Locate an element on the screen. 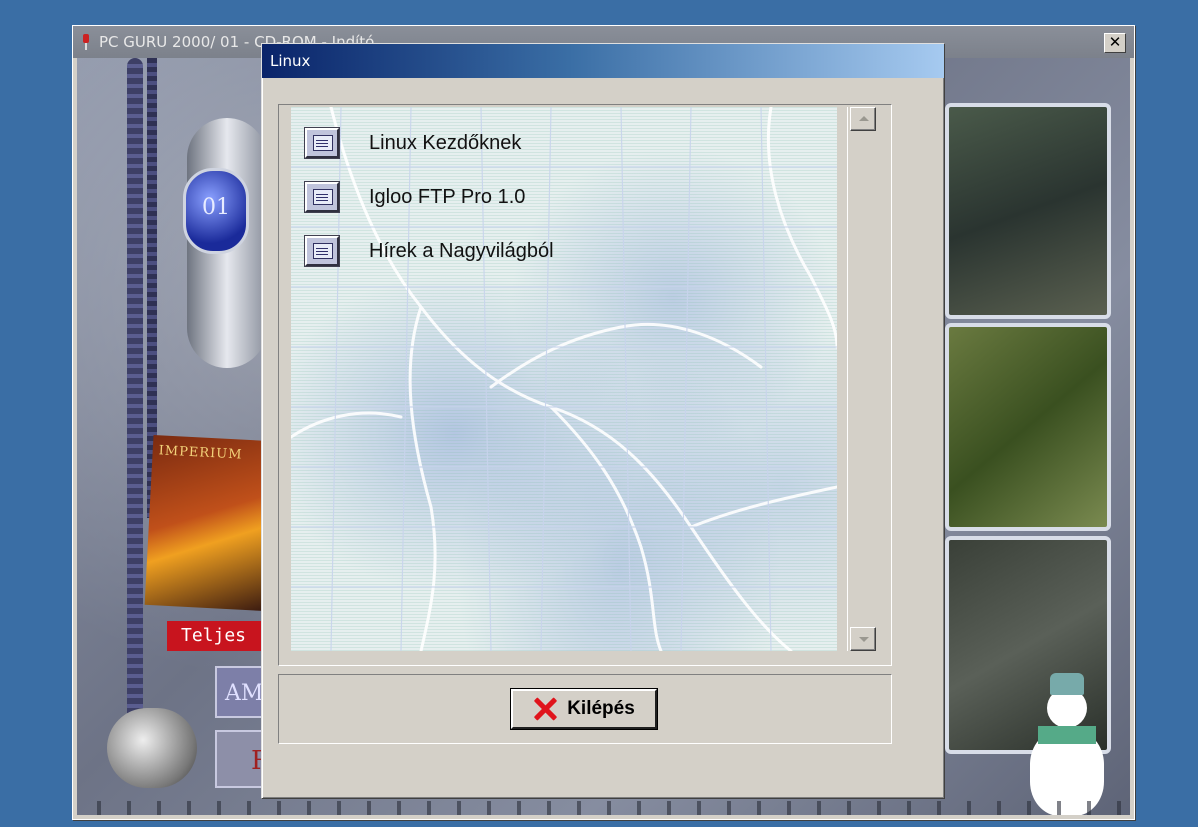 Image resolution: width=1198 pixels, height=827 pixels. button-panel: Kilépés is located at coordinates (585, 709).